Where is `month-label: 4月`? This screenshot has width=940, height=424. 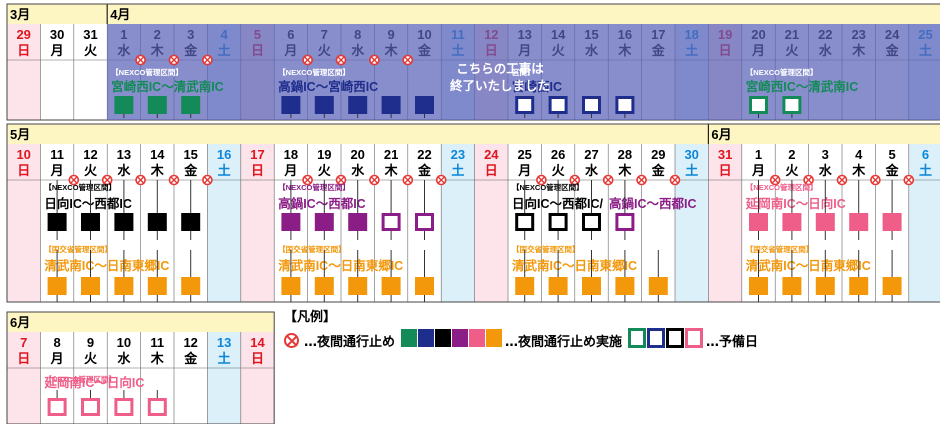 month-label: 4月 is located at coordinates (120, 14).